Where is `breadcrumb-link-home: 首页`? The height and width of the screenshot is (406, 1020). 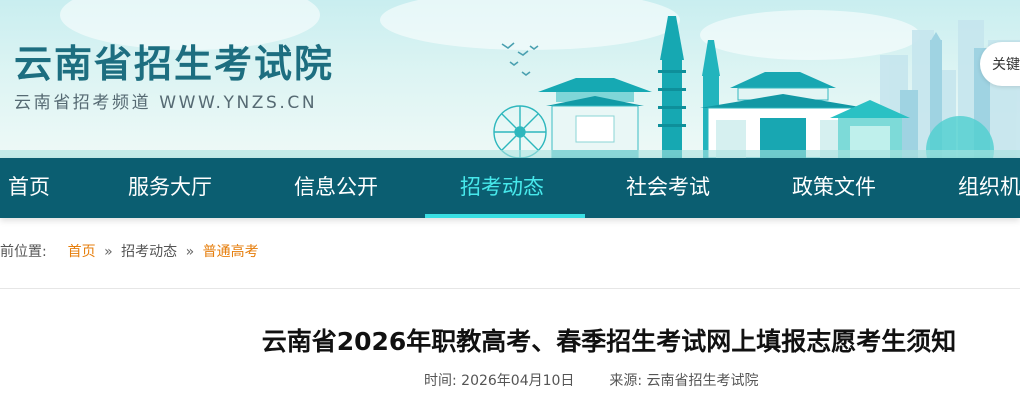 breadcrumb-link-home: 首页 is located at coordinates (82, 252).